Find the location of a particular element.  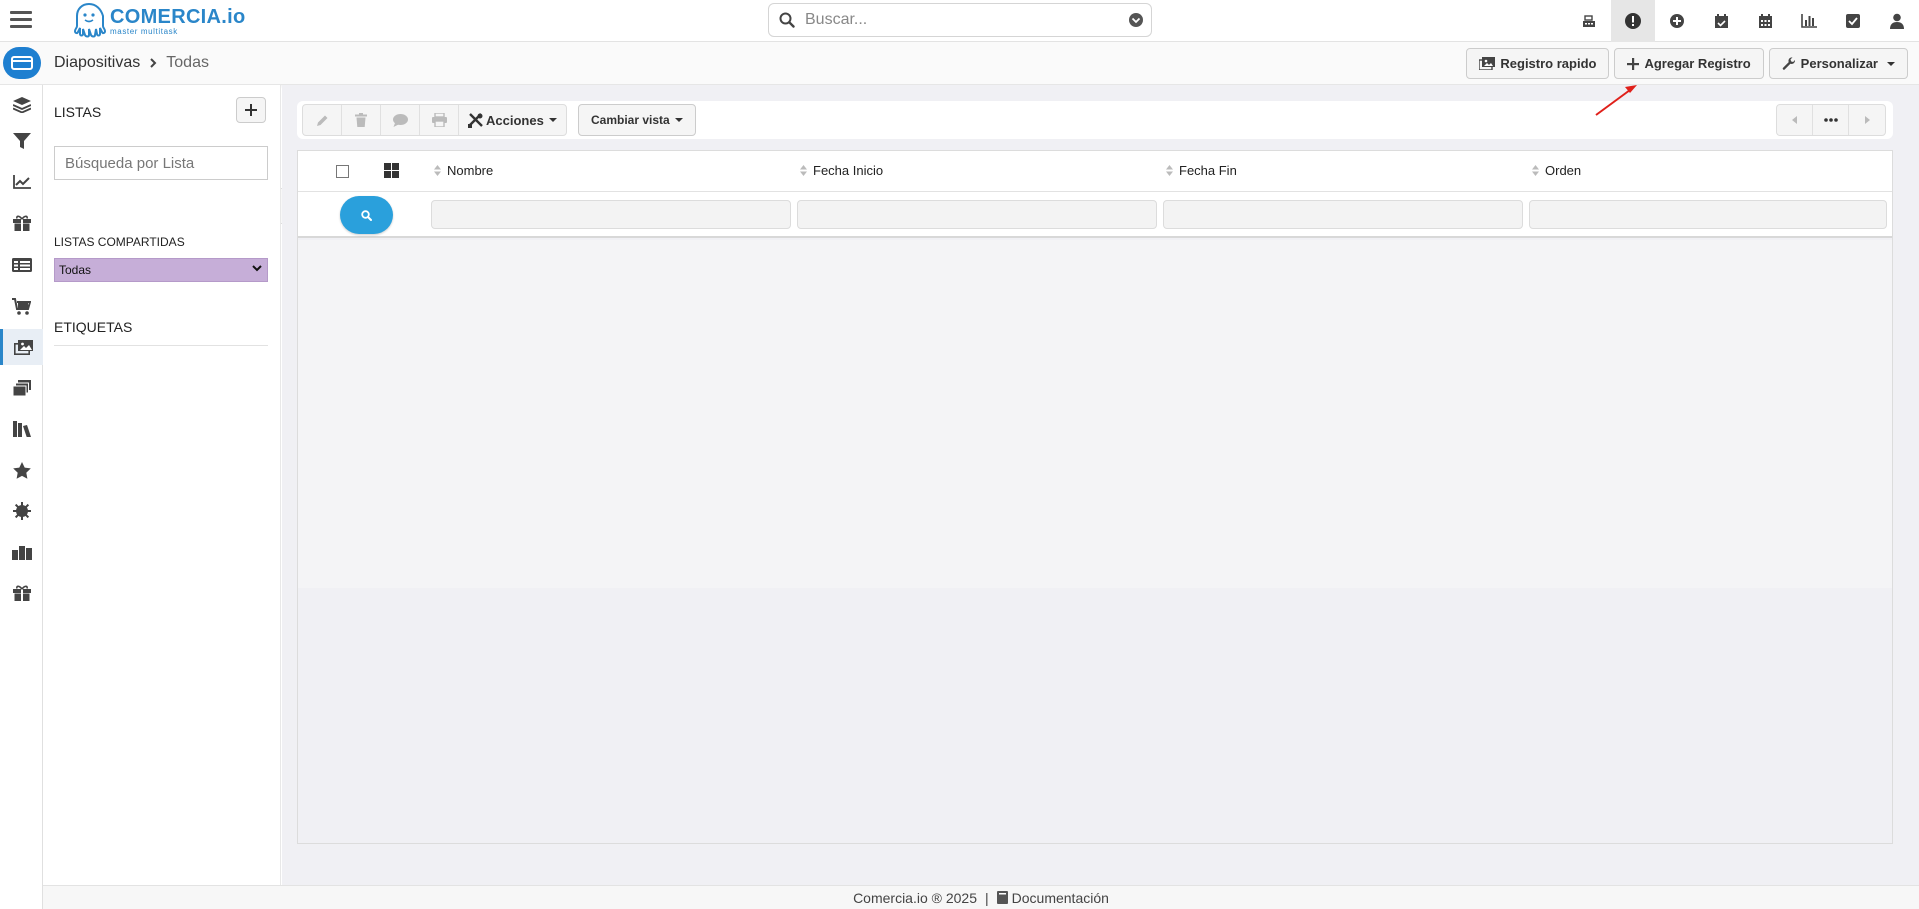

brand-name: COMERCIA.io is located at coordinates (178, 16).